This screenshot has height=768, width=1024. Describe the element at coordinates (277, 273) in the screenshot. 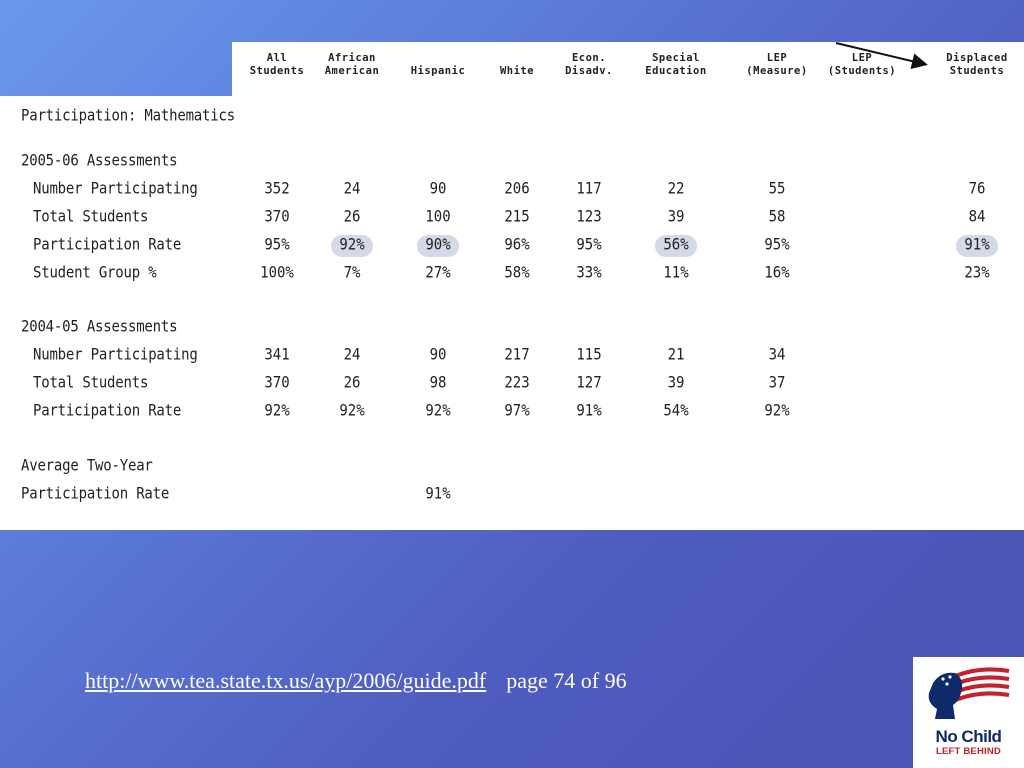

I see `table-cell: 100%` at that location.